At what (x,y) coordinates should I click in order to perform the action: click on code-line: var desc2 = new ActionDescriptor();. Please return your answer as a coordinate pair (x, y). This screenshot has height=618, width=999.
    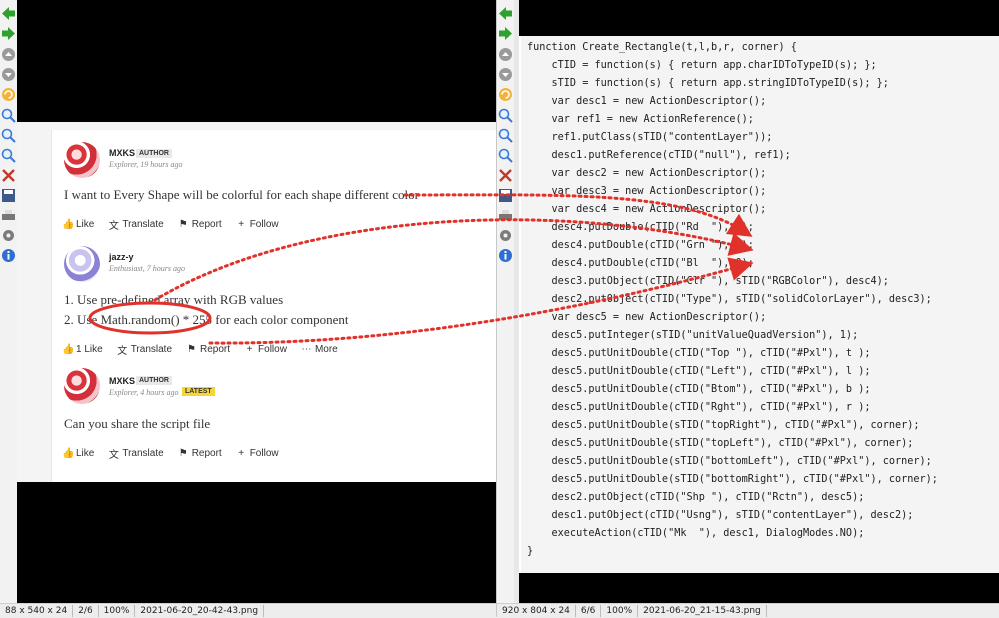
    Looking at the image, I should click on (647, 173).